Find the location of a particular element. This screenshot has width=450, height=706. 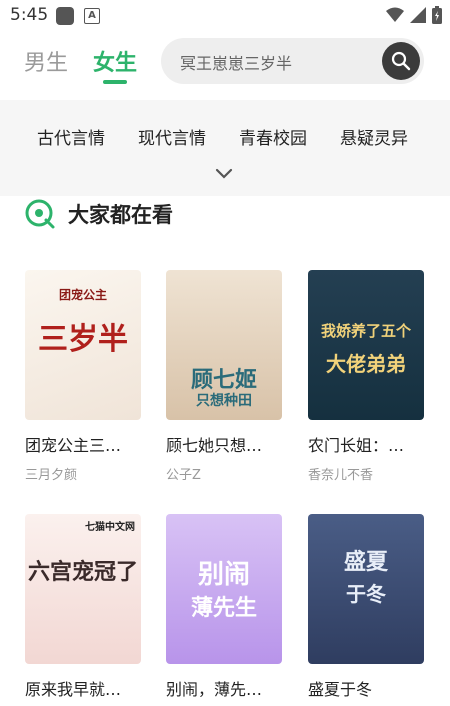

header: 男生 女生 冥王崽崽三岁半 is located at coordinates (225, 64).